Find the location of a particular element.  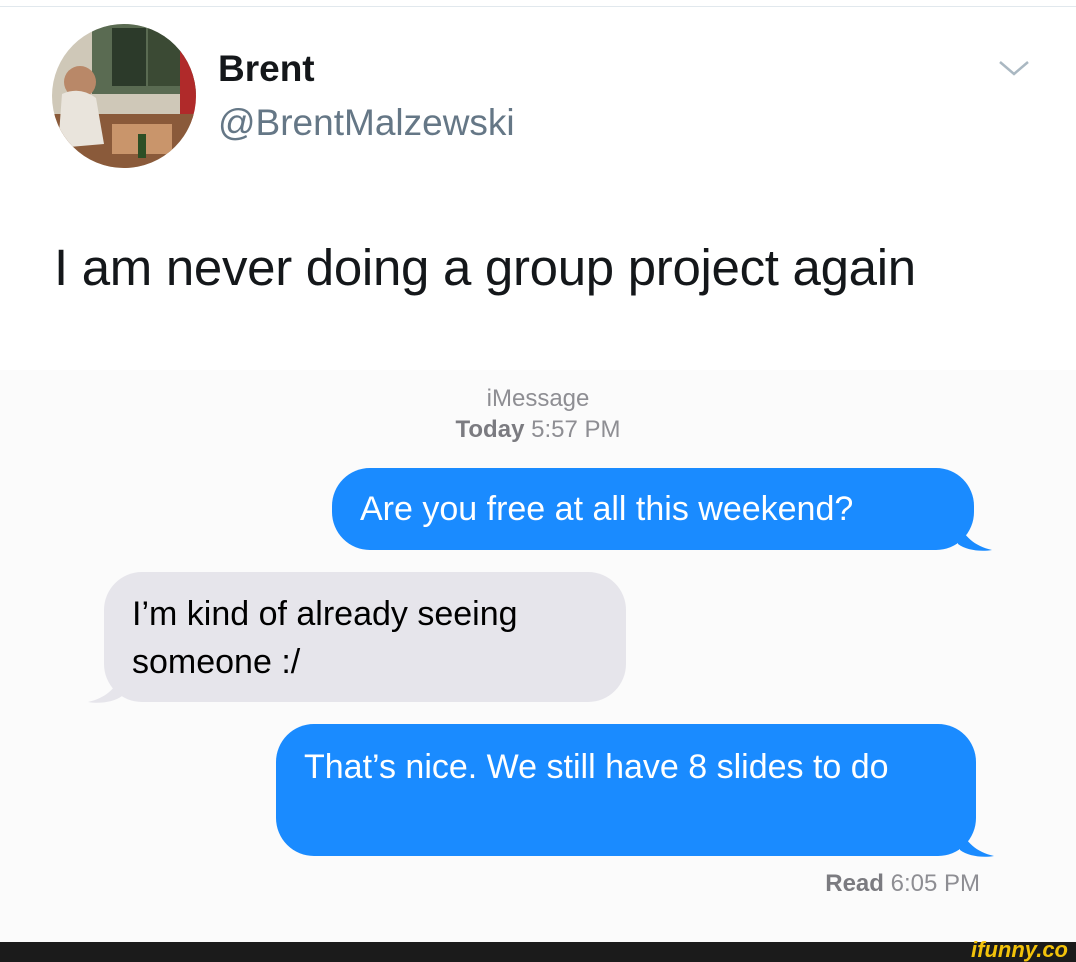

footer-bar is located at coordinates (538, 952).